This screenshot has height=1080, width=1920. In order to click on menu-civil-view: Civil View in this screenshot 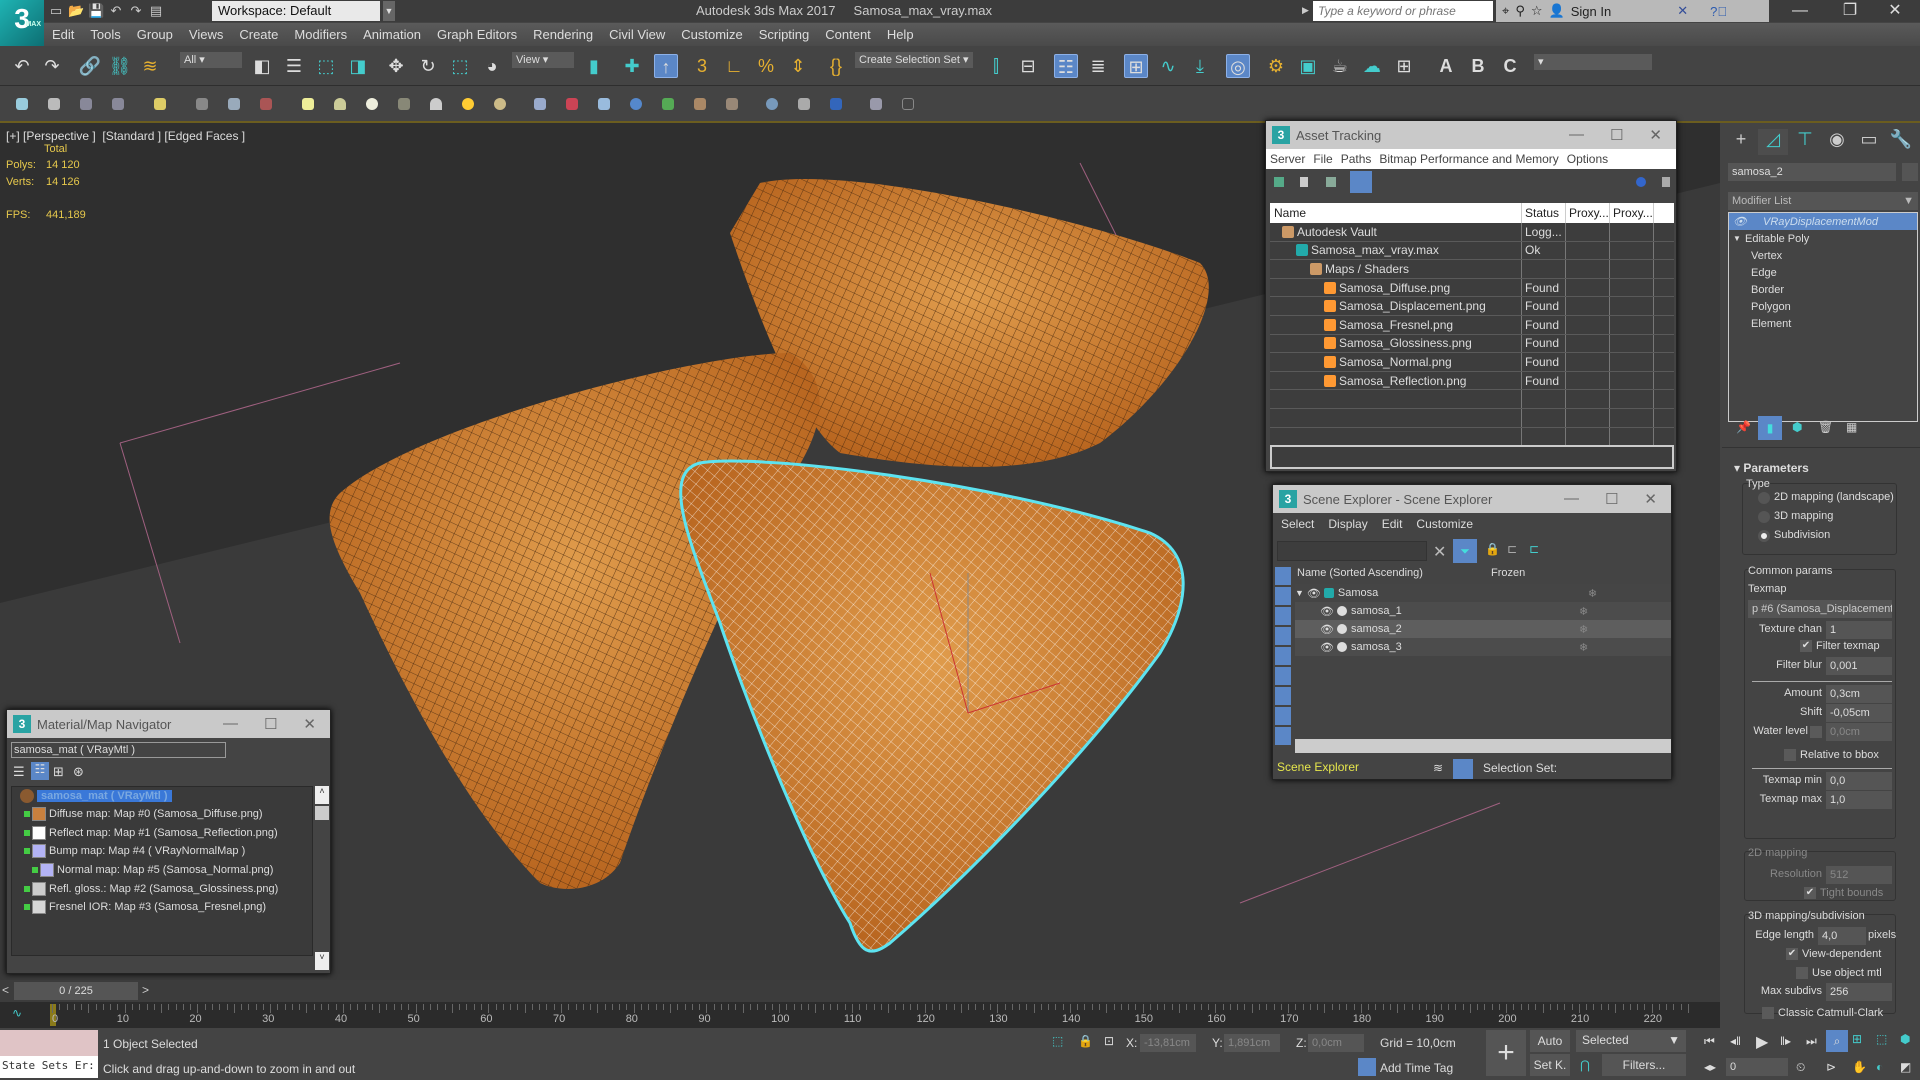, I will do `click(637, 34)`.